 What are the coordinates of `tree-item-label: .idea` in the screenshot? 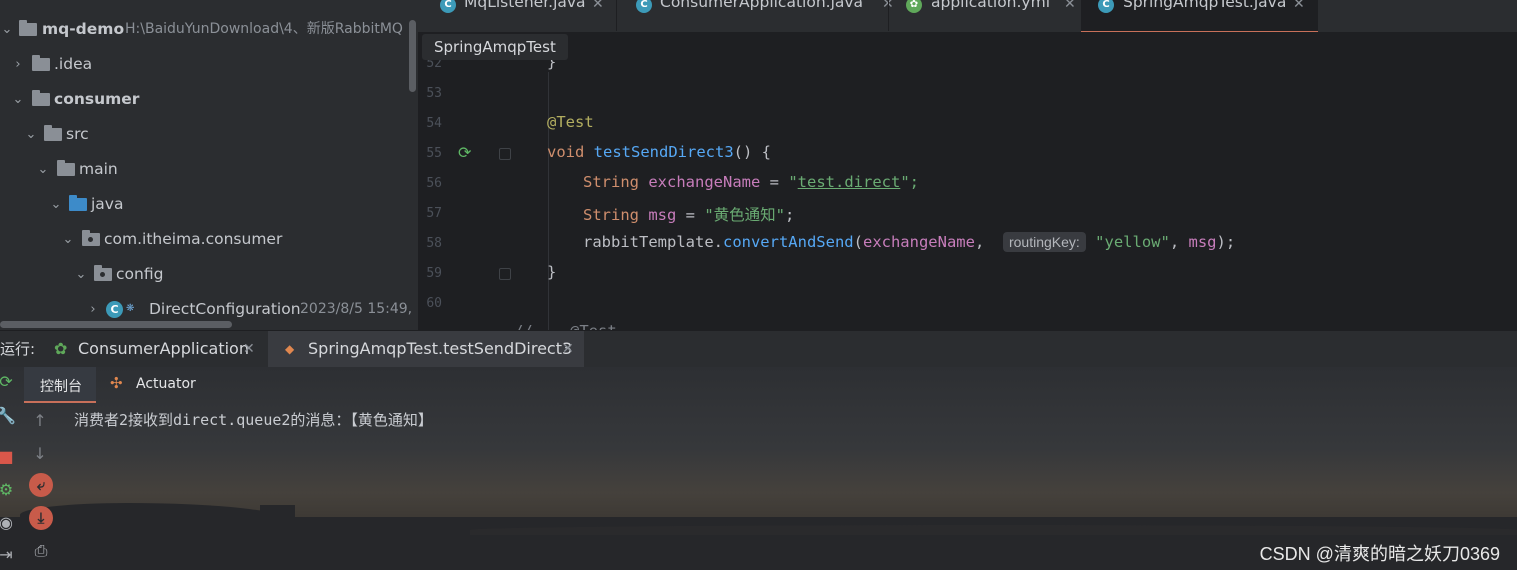 It's located at (73, 64).